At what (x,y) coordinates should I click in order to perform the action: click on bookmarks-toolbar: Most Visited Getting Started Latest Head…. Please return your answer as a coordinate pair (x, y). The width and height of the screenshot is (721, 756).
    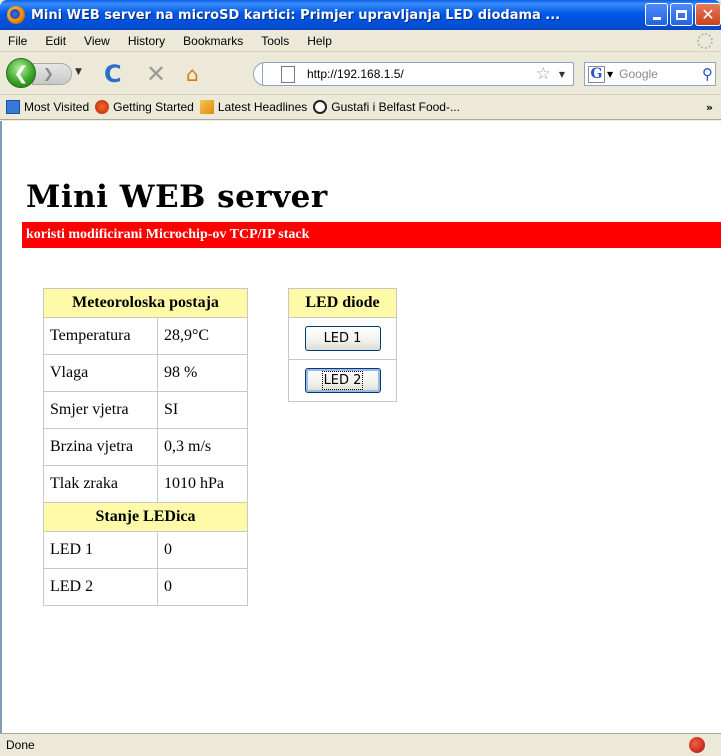
    Looking at the image, I should click on (360, 107).